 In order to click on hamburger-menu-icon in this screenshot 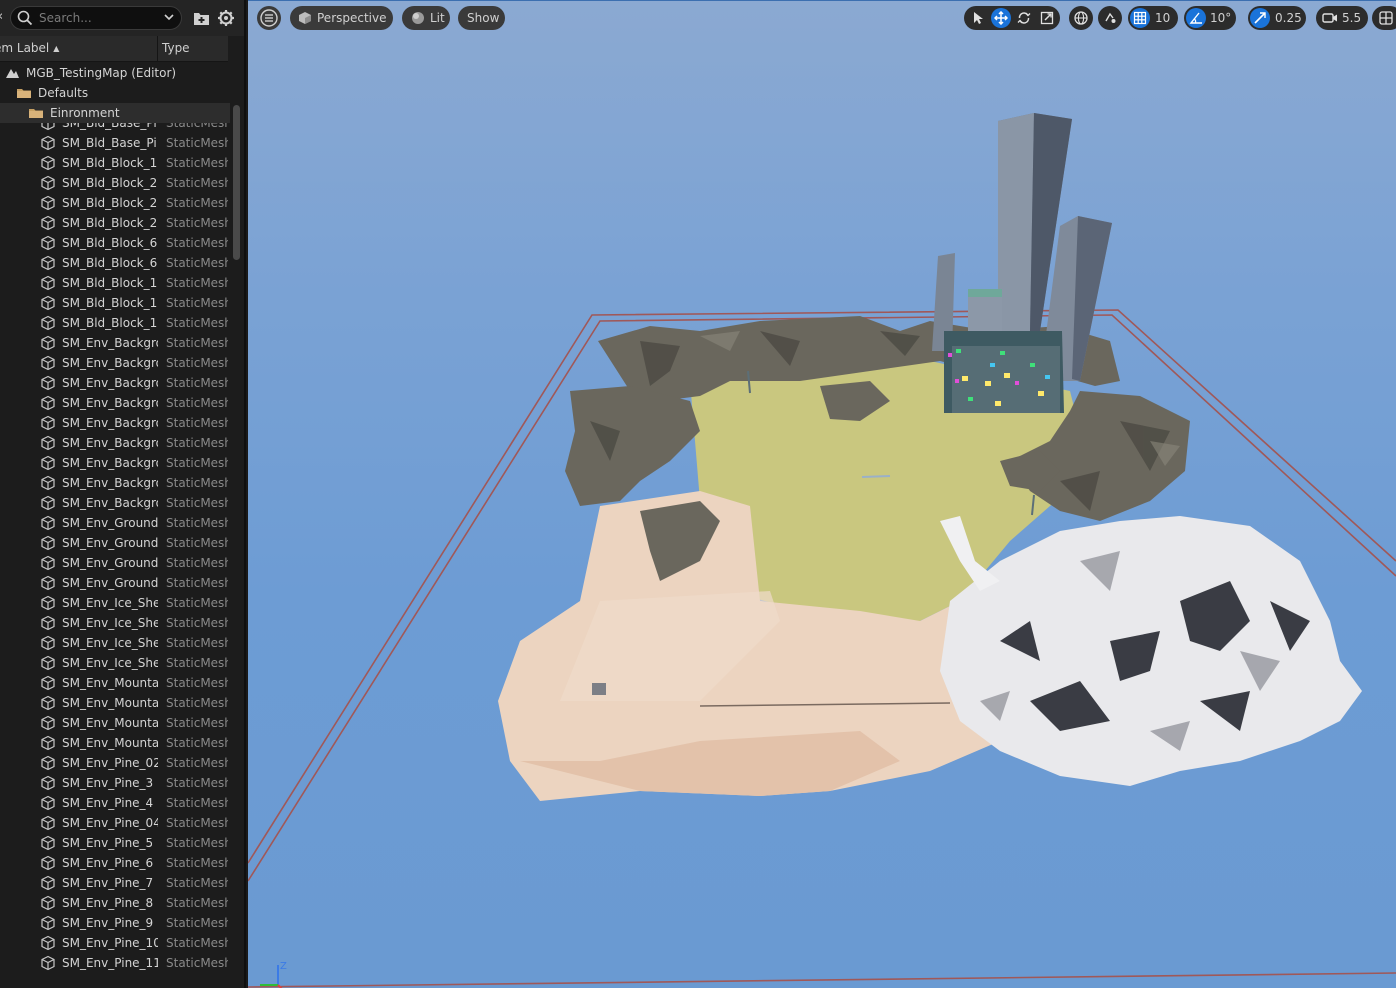, I will do `click(269, 18)`.